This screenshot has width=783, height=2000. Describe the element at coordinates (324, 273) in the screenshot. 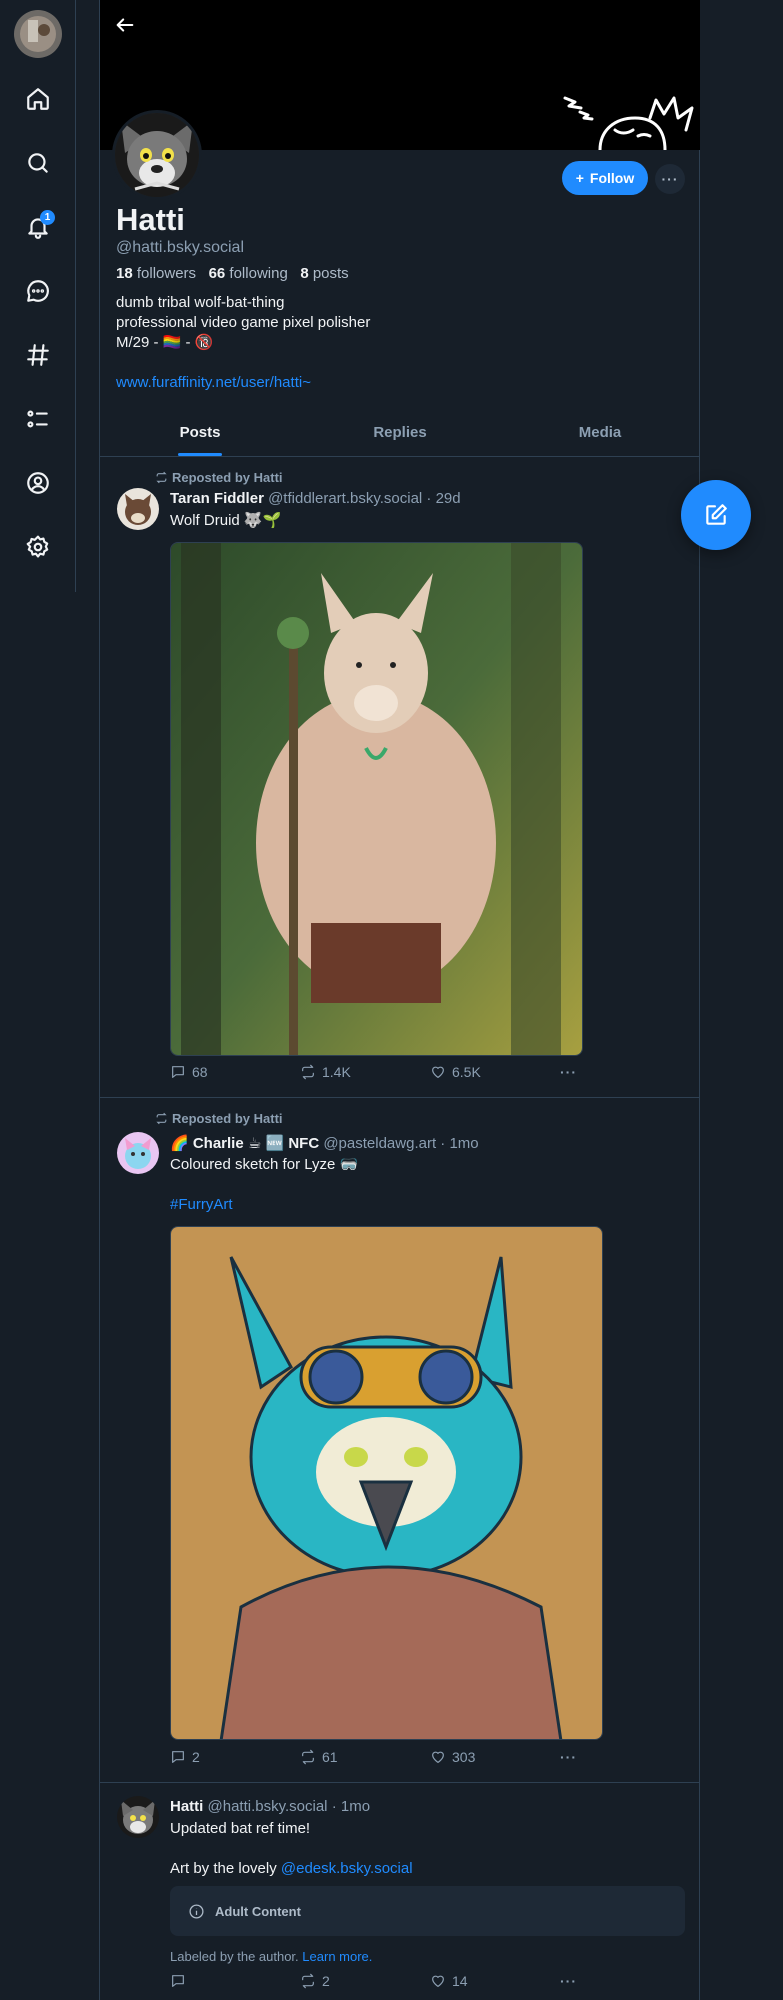

I see `posts-stat: 8 posts` at that location.